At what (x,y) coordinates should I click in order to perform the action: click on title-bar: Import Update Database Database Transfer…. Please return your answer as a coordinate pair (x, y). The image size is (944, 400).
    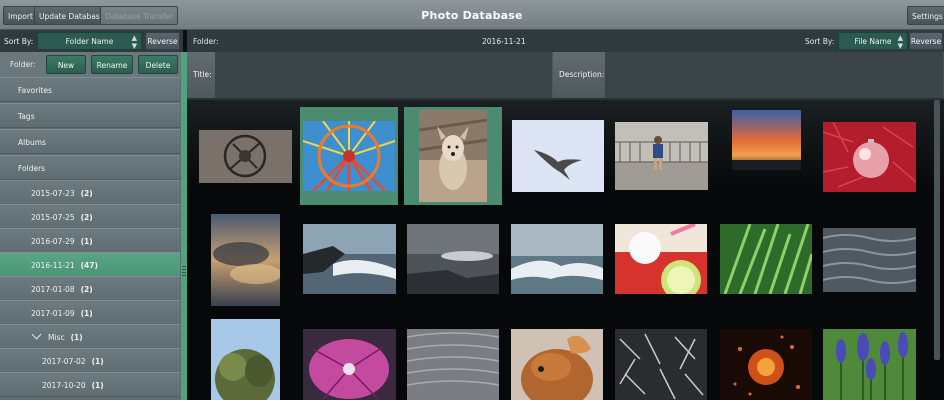
    Looking at the image, I should click on (472, 15).